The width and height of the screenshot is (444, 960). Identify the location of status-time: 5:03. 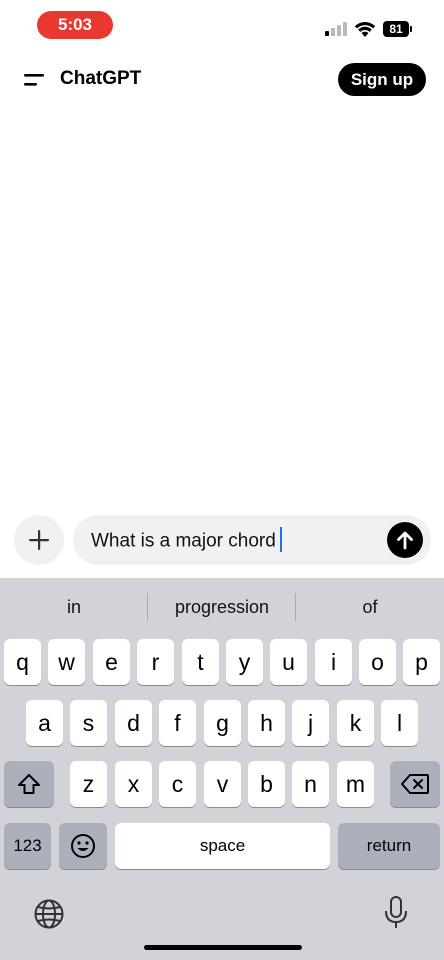
(75, 25).